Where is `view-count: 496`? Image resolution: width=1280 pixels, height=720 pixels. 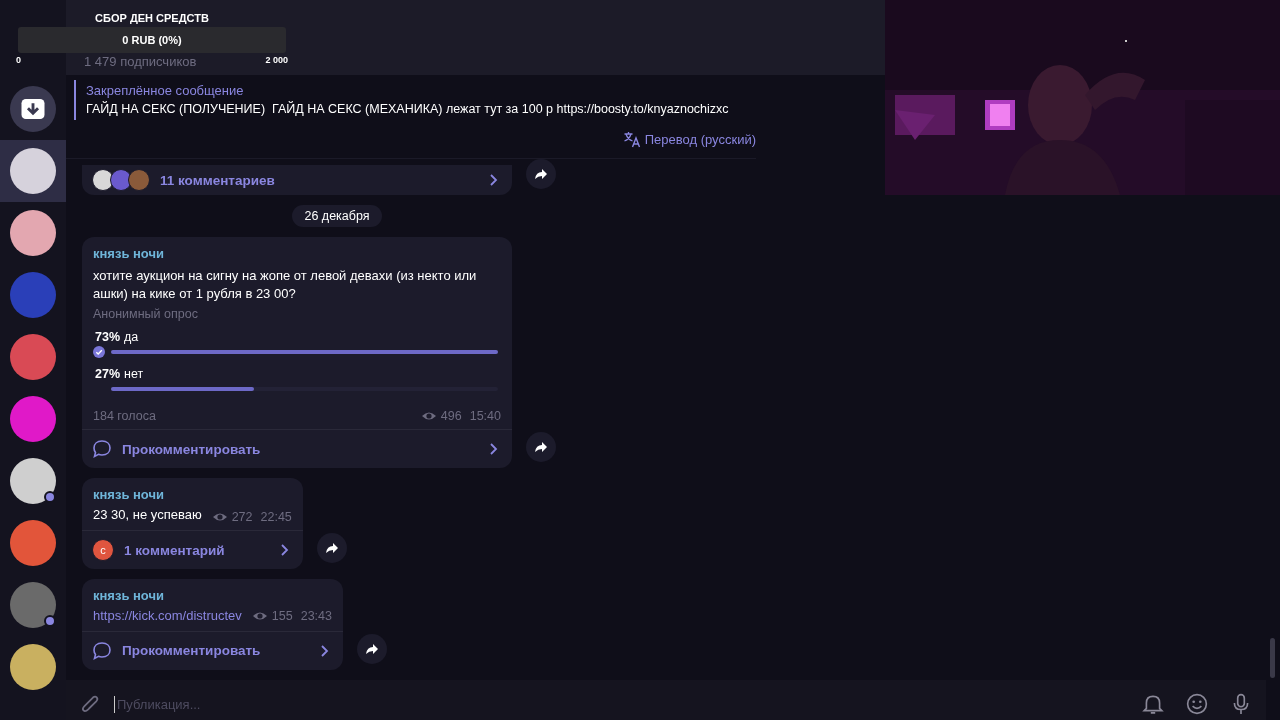 view-count: 496 is located at coordinates (451, 416).